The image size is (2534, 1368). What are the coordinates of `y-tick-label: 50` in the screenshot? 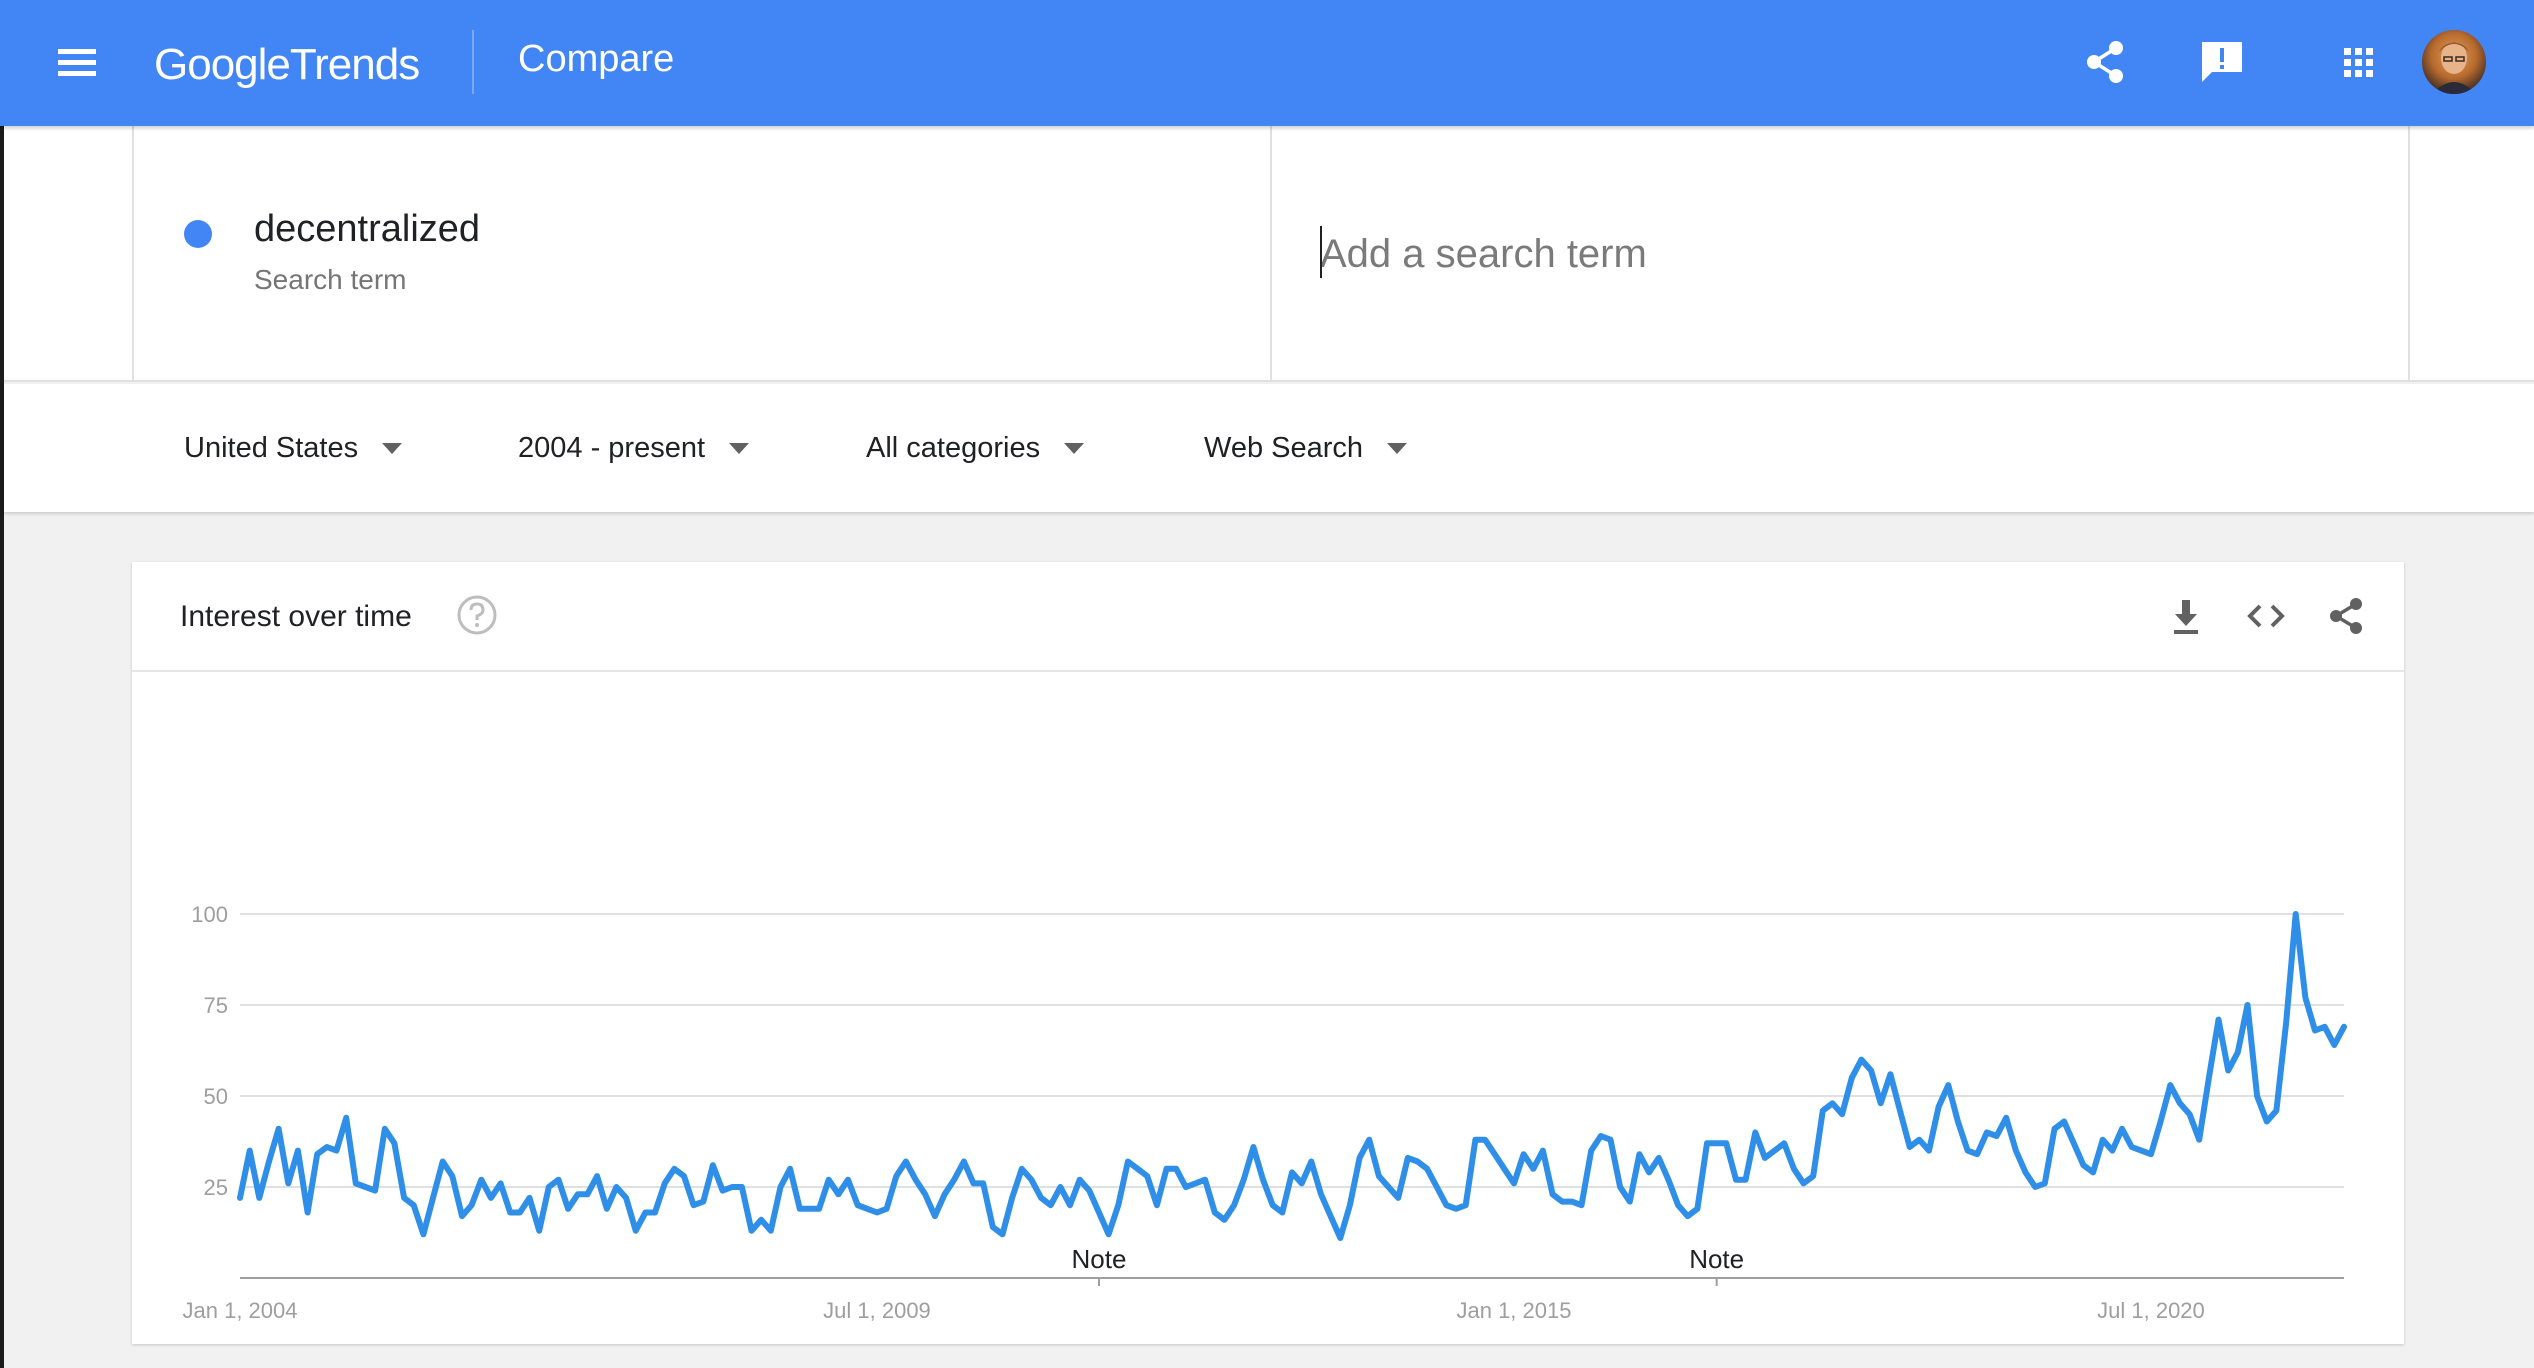 It's located at (216, 1096).